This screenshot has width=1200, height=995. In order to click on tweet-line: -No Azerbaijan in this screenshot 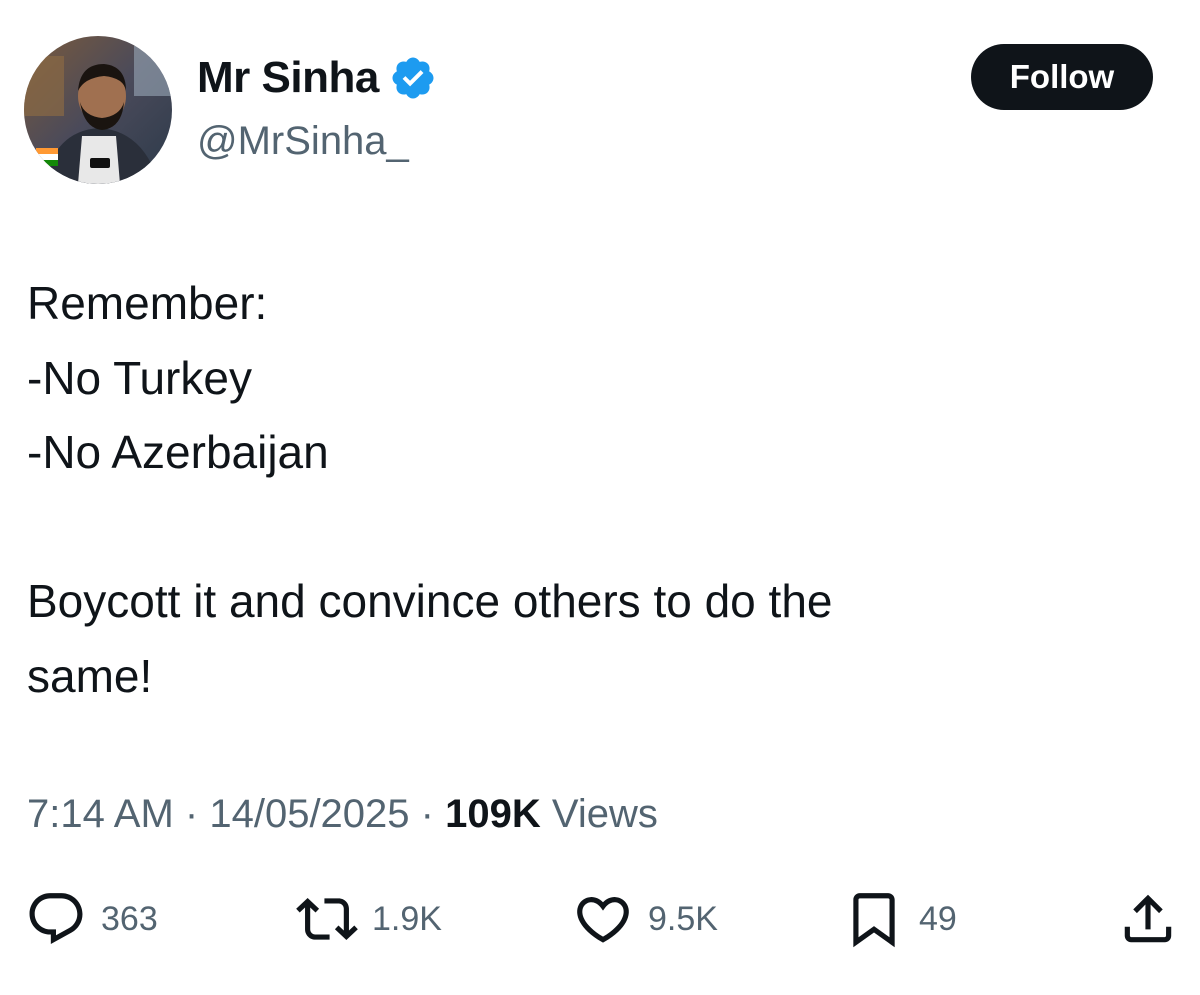, I will do `click(178, 452)`.